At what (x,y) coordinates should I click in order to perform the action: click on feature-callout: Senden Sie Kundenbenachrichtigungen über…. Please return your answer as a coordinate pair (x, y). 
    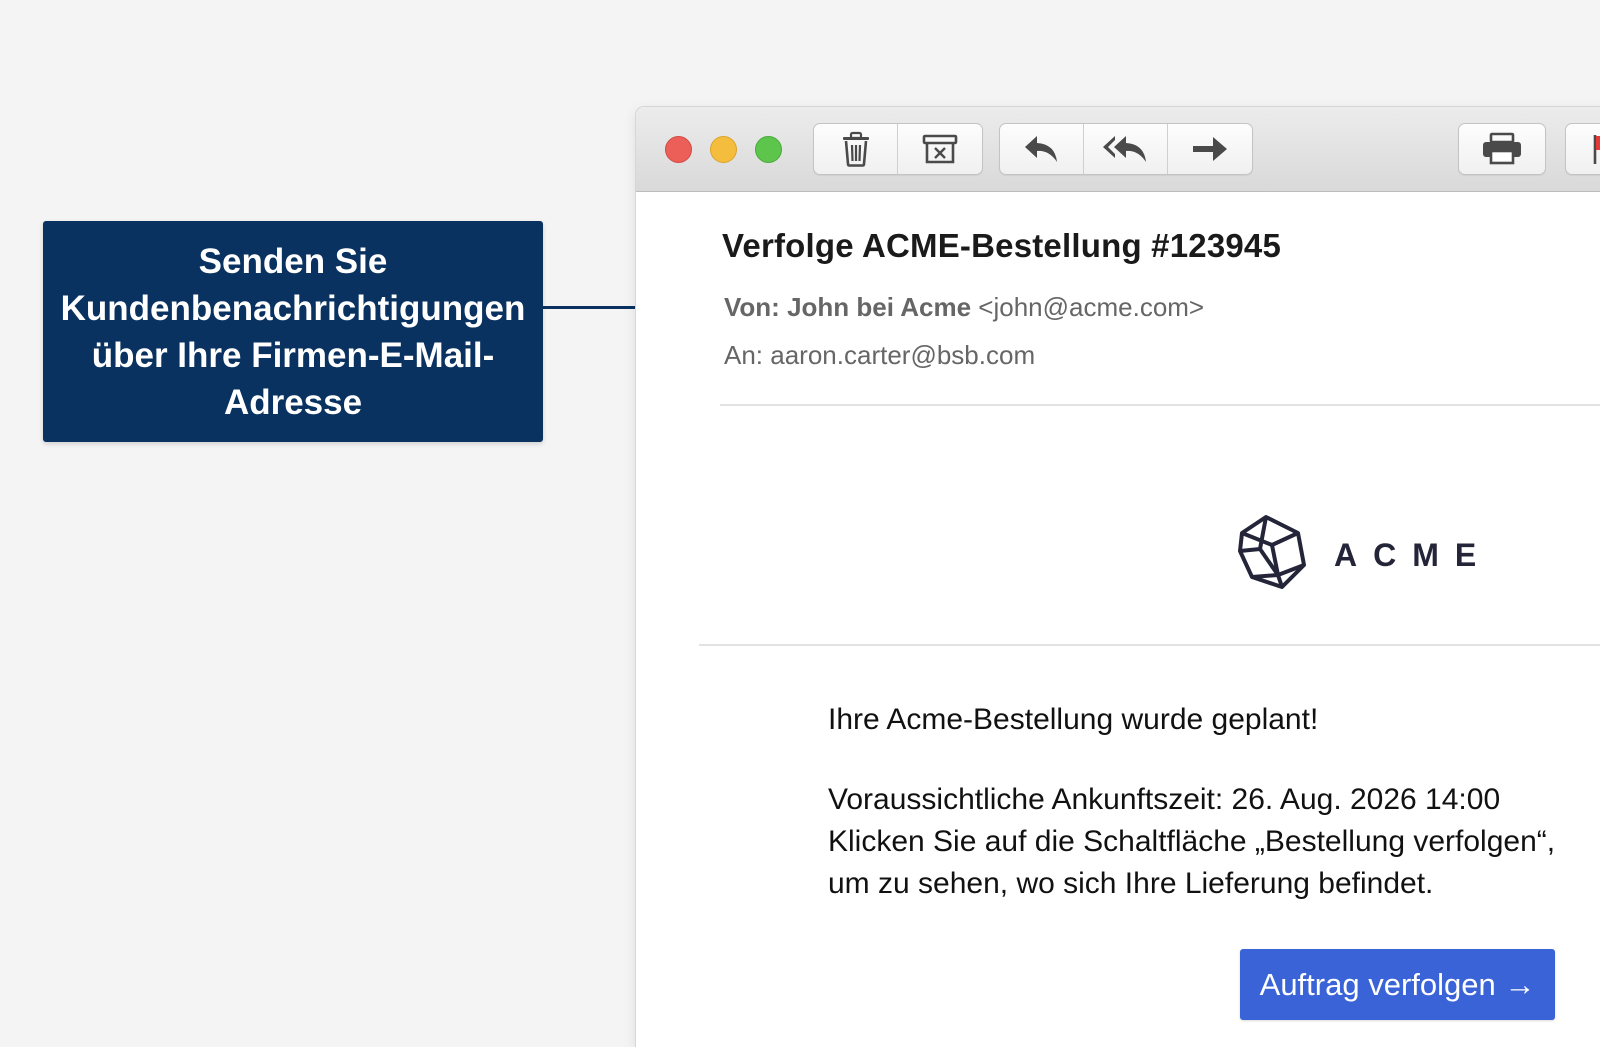
    Looking at the image, I should click on (293, 331).